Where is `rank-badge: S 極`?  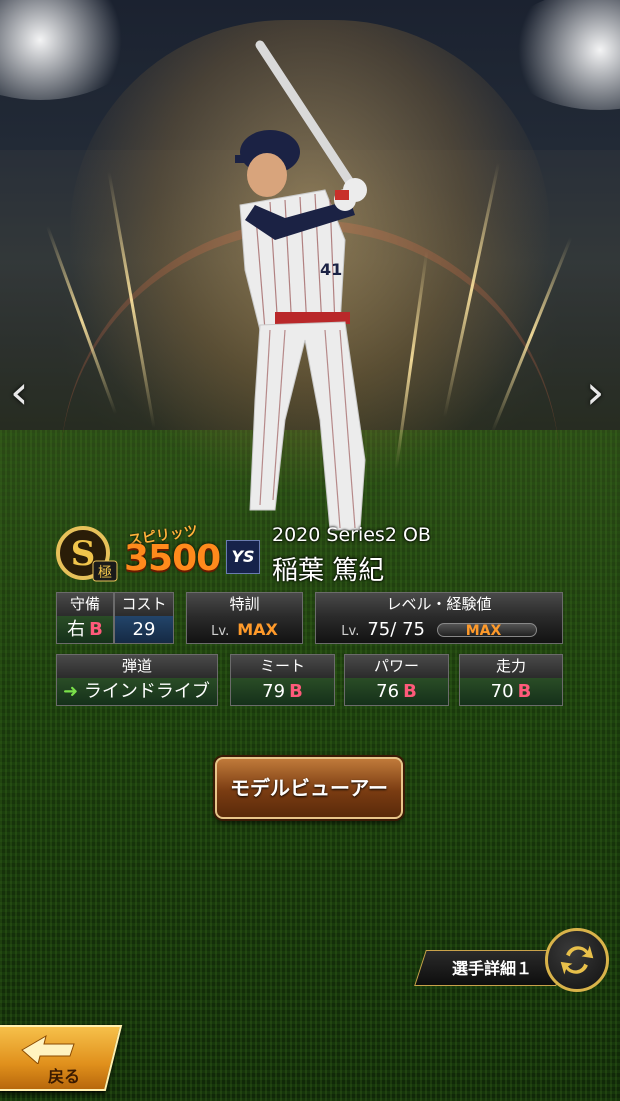 rank-badge: S 極 is located at coordinates (87, 554).